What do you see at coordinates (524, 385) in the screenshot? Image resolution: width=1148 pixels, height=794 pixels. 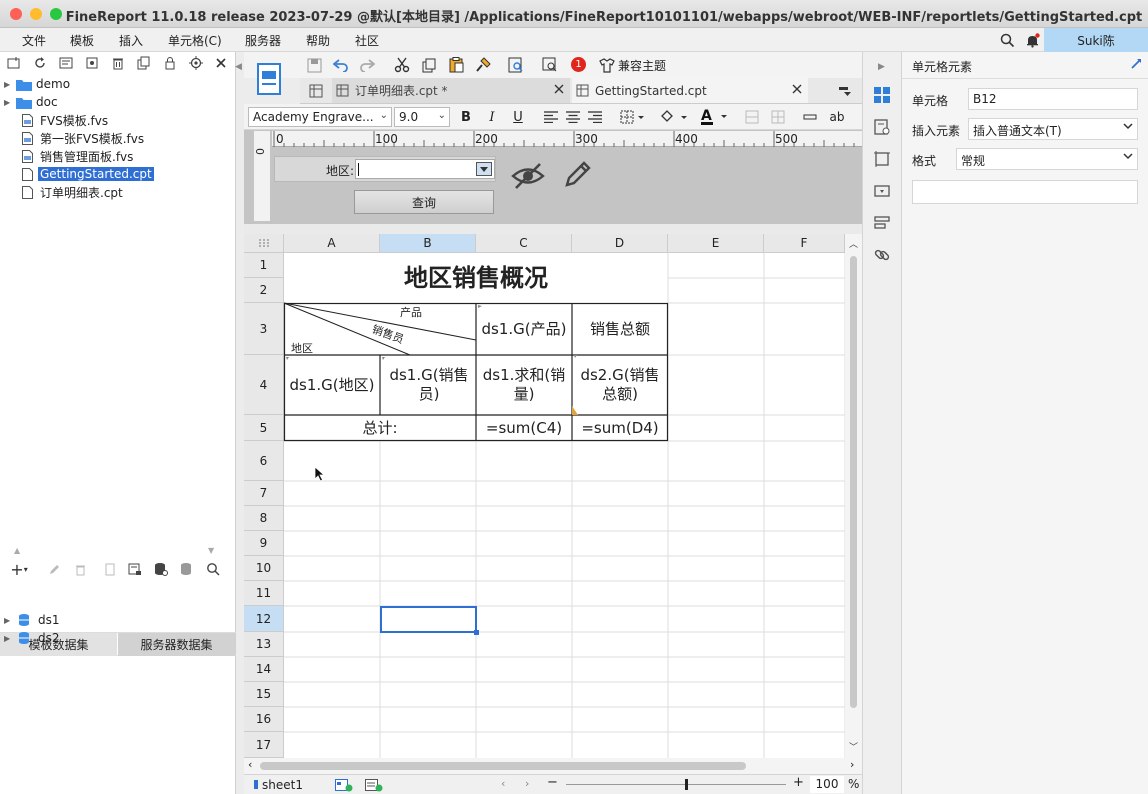 I see `cell-c4: ds1.求和(销量)` at bounding box center [524, 385].